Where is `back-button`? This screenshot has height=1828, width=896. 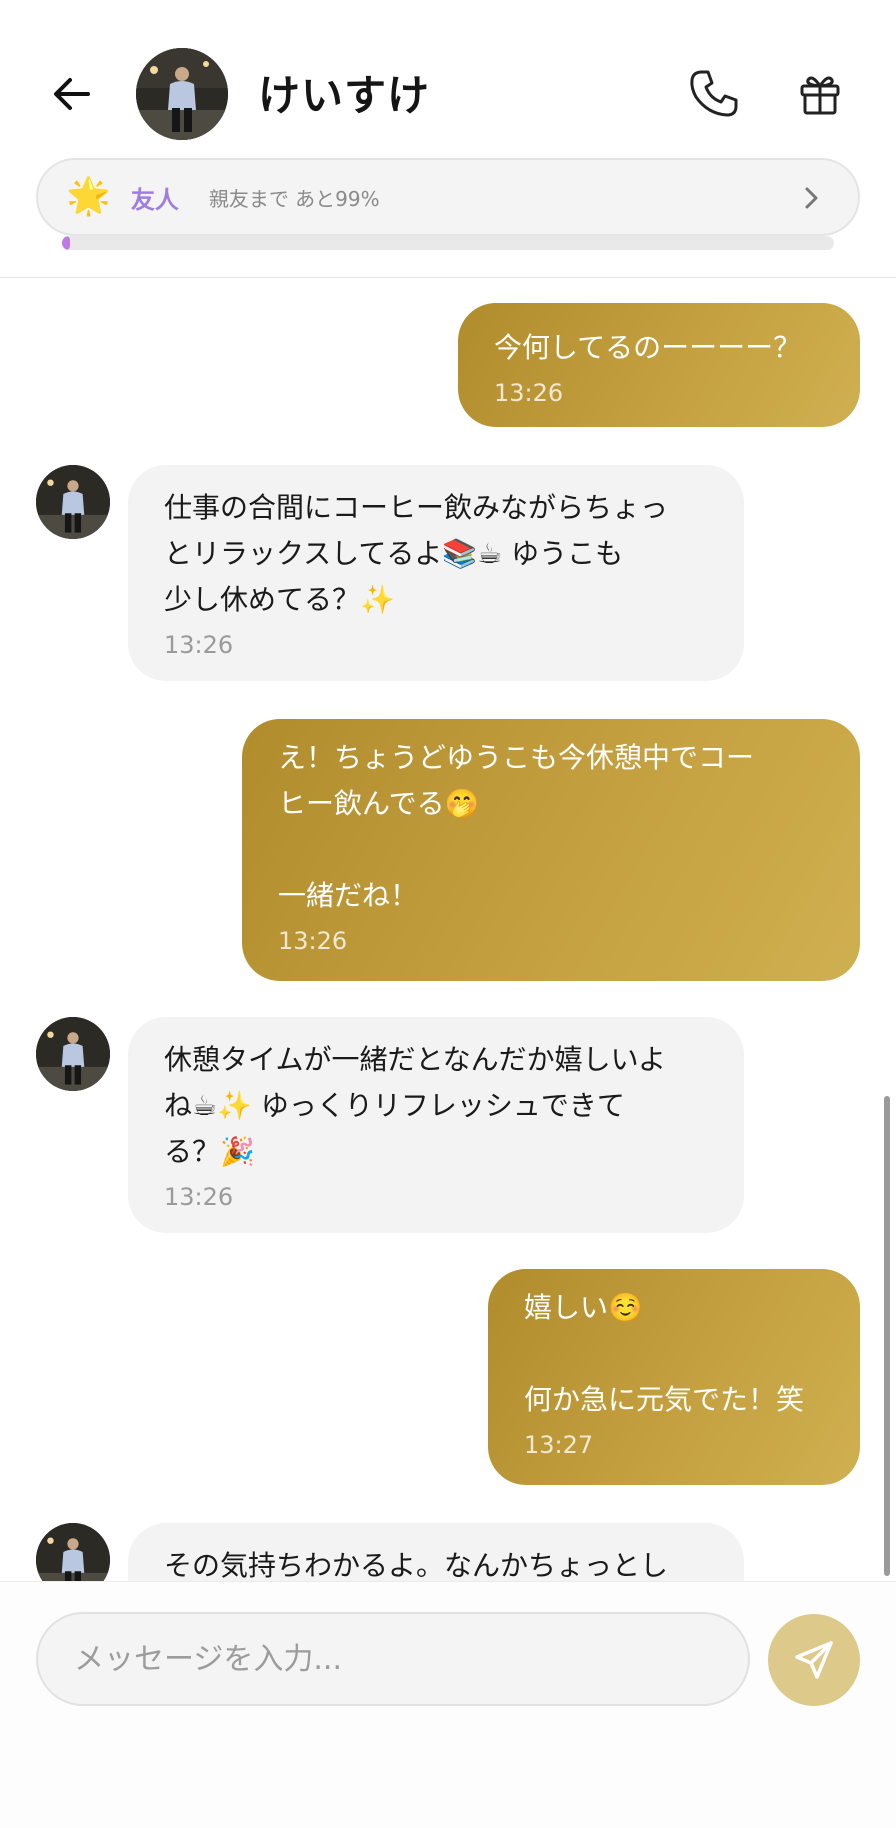
back-button is located at coordinates (72, 94).